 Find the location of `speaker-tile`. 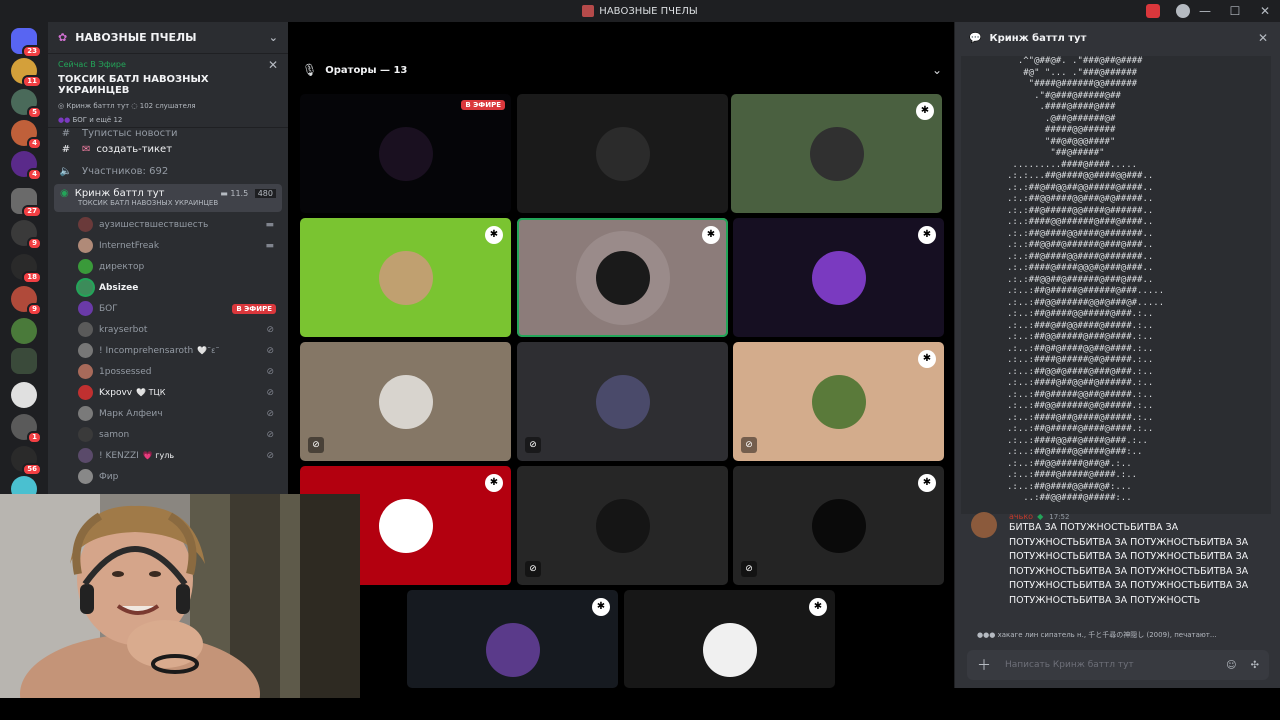

speaker-tile is located at coordinates (622, 153).